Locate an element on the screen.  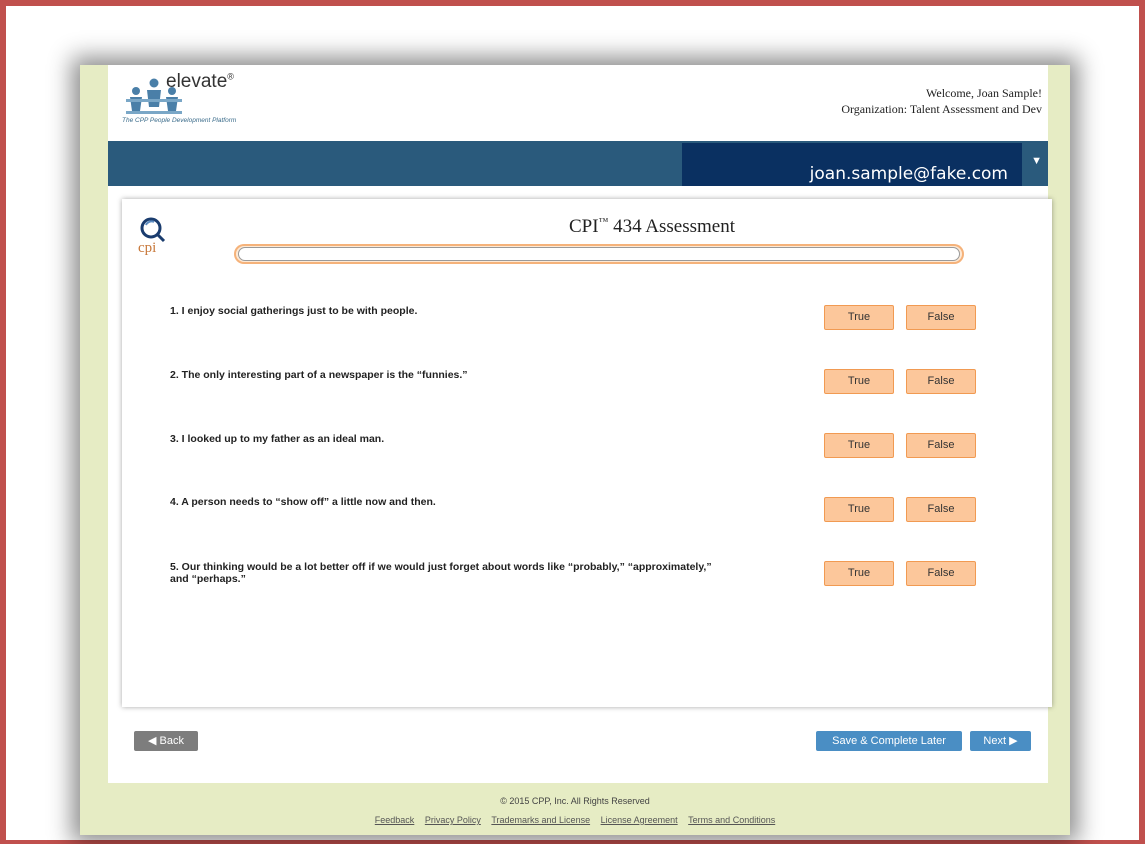
copyright: © 2015 CPP, Inc. All Rights Reserved is located at coordinates (575, 801).